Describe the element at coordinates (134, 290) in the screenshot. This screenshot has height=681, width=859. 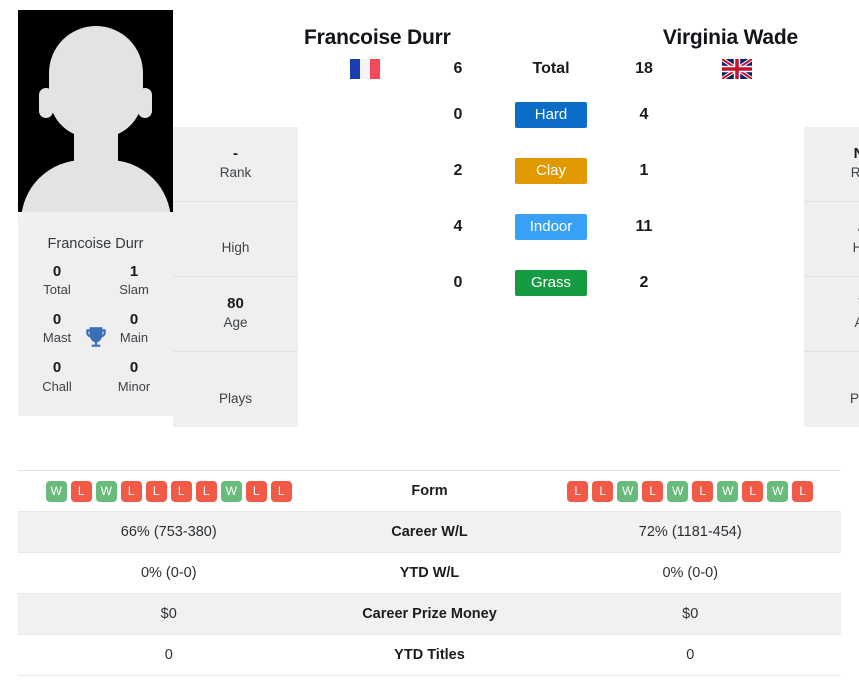
I see `left-slam-titles-label: Slam` at that location.